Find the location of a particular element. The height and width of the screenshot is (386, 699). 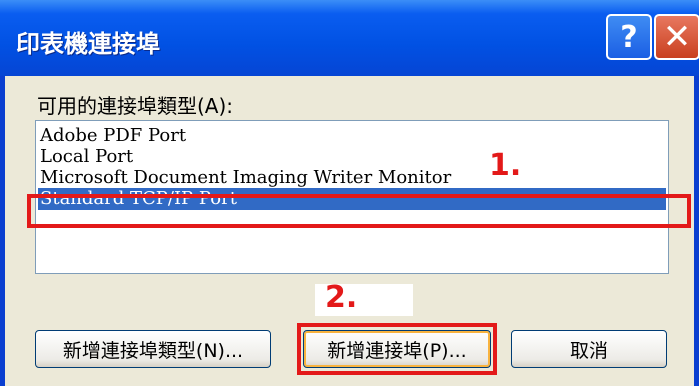

help-icon: ? is located at coordinates (629, 37).